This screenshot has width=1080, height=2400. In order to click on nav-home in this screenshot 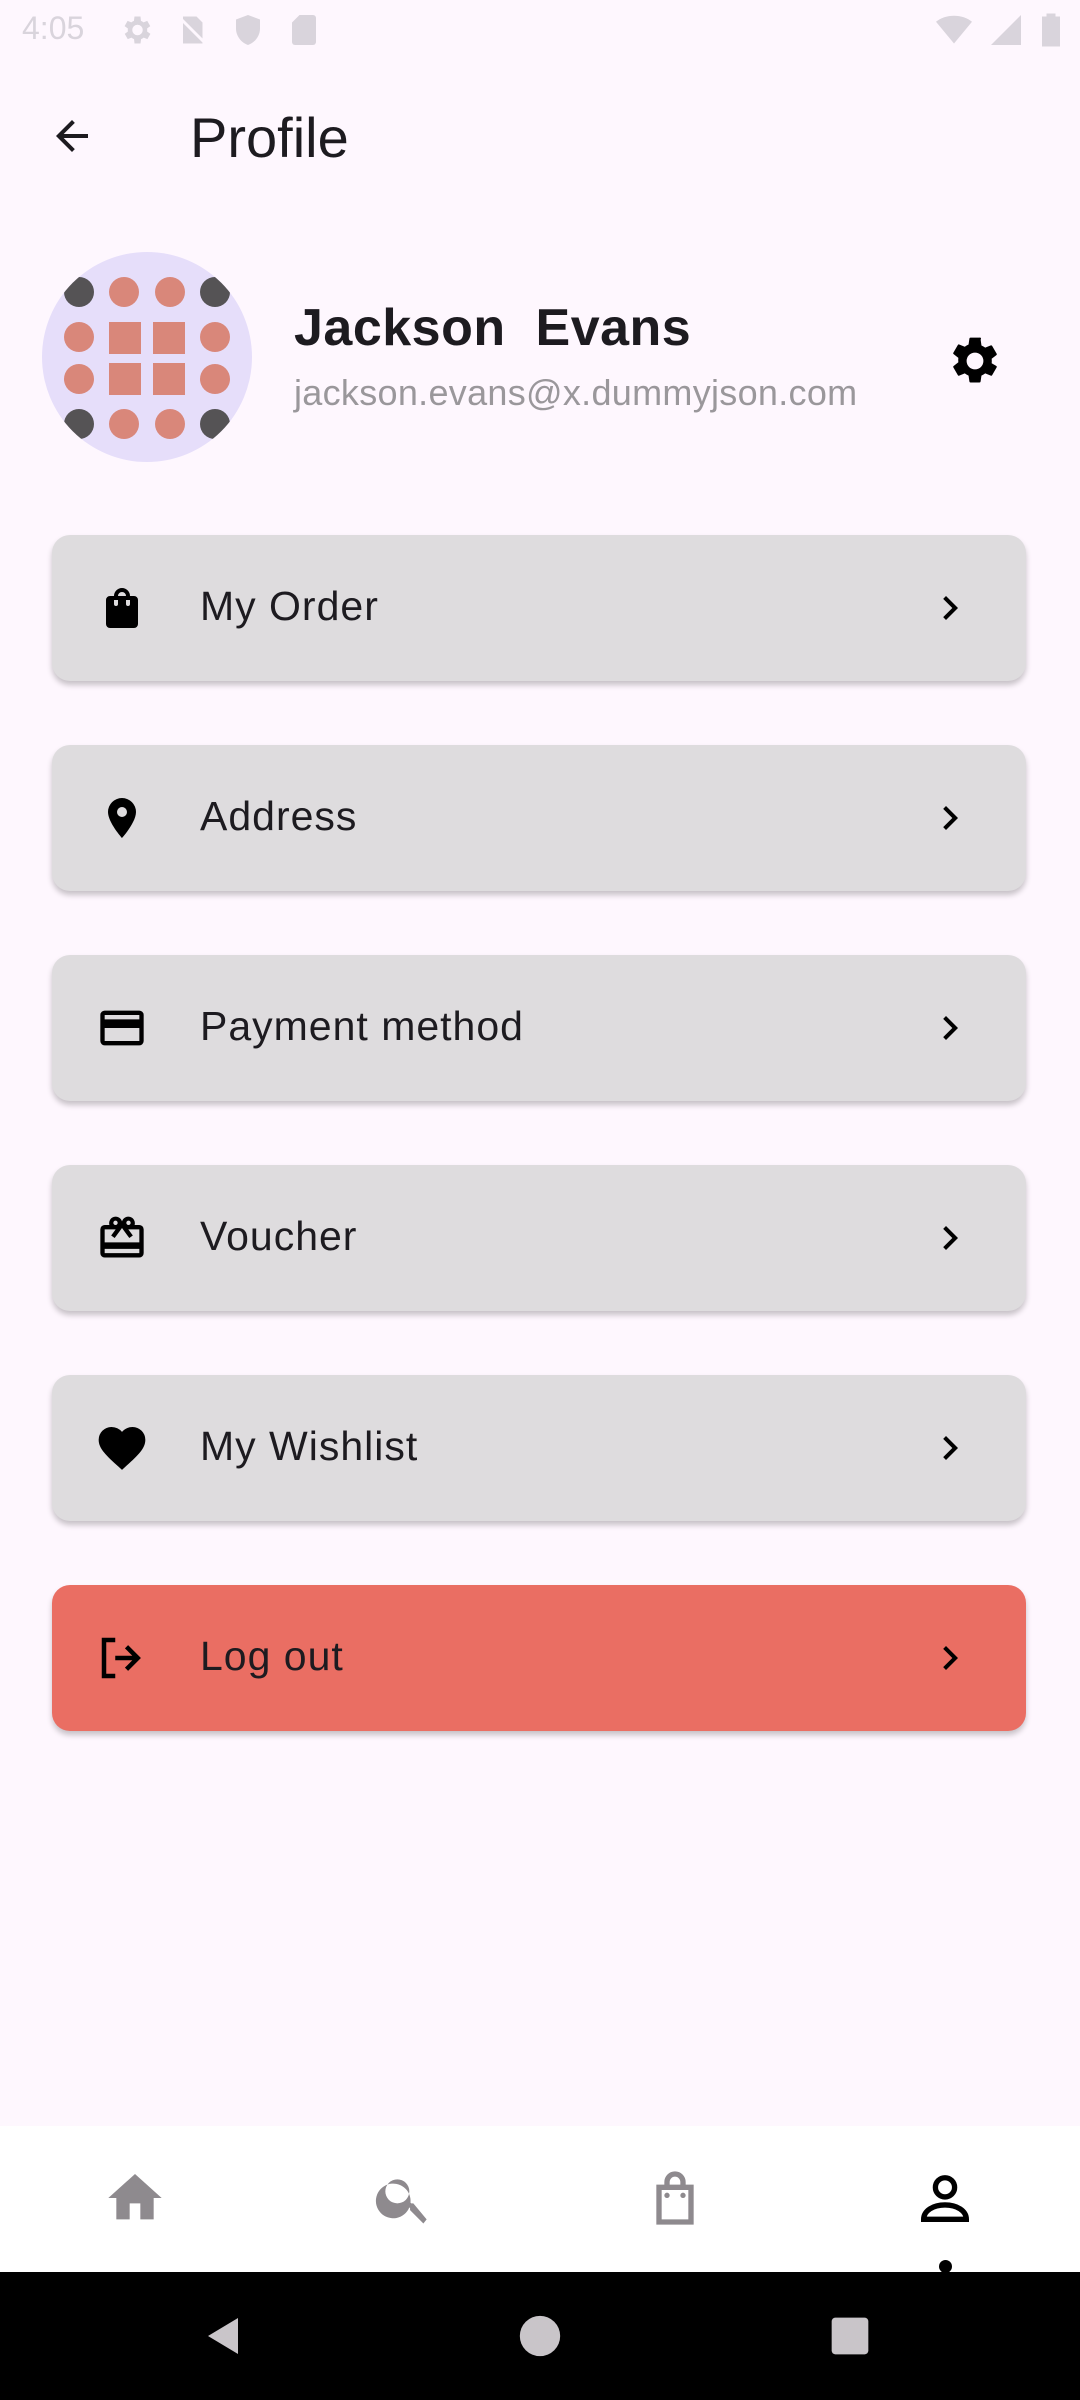, I will do `click(135, 2198)`.